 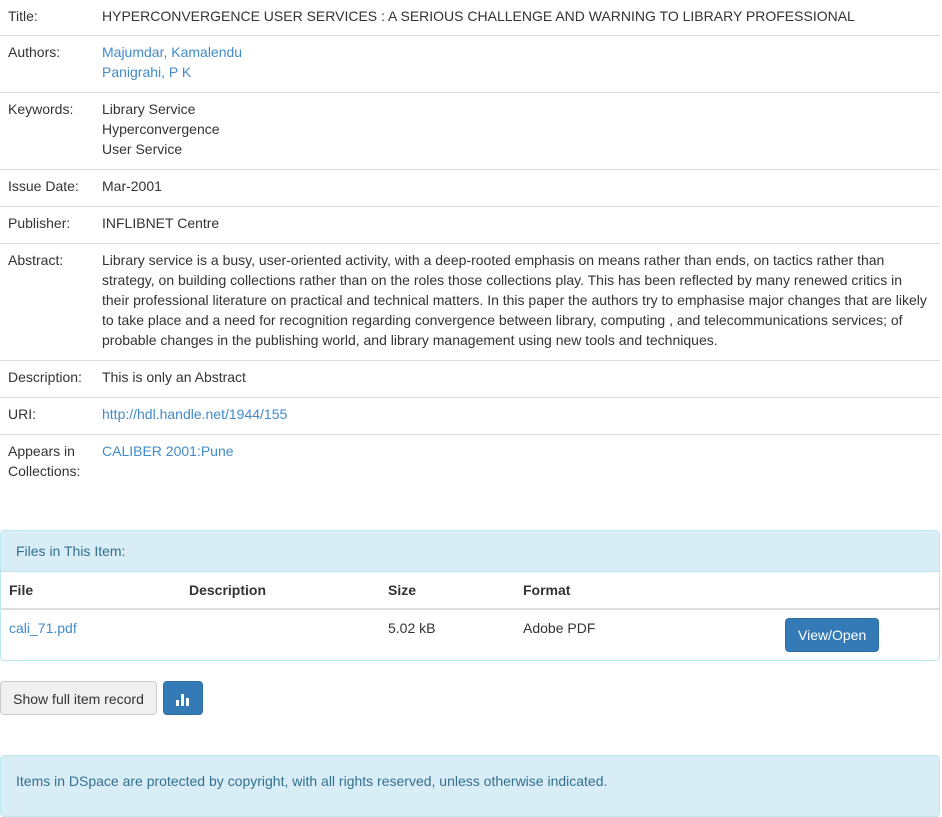 What do you see at coordinates (517, 462) in the screenshot?
I see `collections-value: CALIBER 2001:Pune` at bounding box center [517, 462].